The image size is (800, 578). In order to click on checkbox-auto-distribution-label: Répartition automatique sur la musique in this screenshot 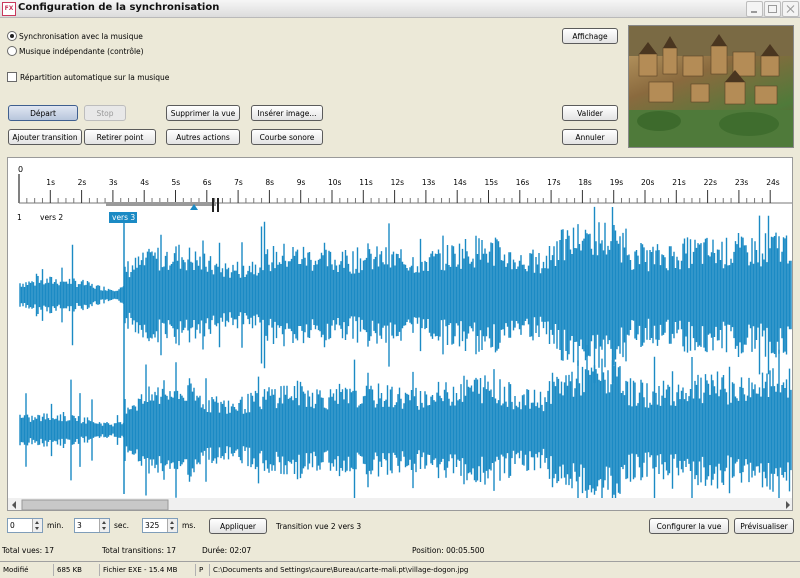, I will do `click(95, 77)`.